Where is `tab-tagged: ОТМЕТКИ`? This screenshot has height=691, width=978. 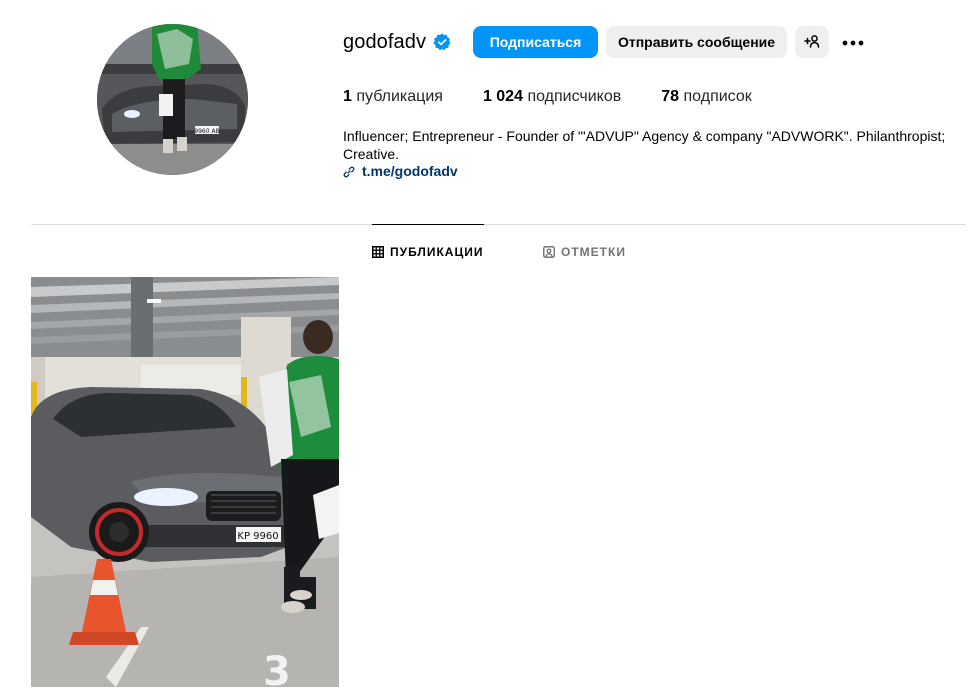 tab-tagged: ОТМЕТКИ is located at coordinates (584, 252).